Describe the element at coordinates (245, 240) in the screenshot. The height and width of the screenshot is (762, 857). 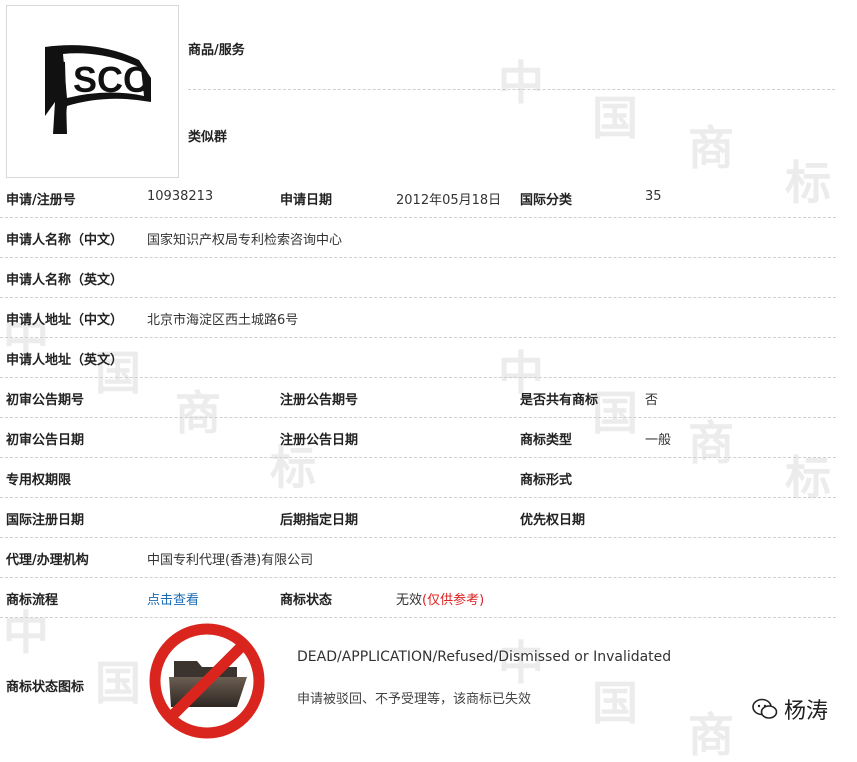
I see `value-applicant-name-cn: 国家知识产权局专利检索咨询中心` at that location.